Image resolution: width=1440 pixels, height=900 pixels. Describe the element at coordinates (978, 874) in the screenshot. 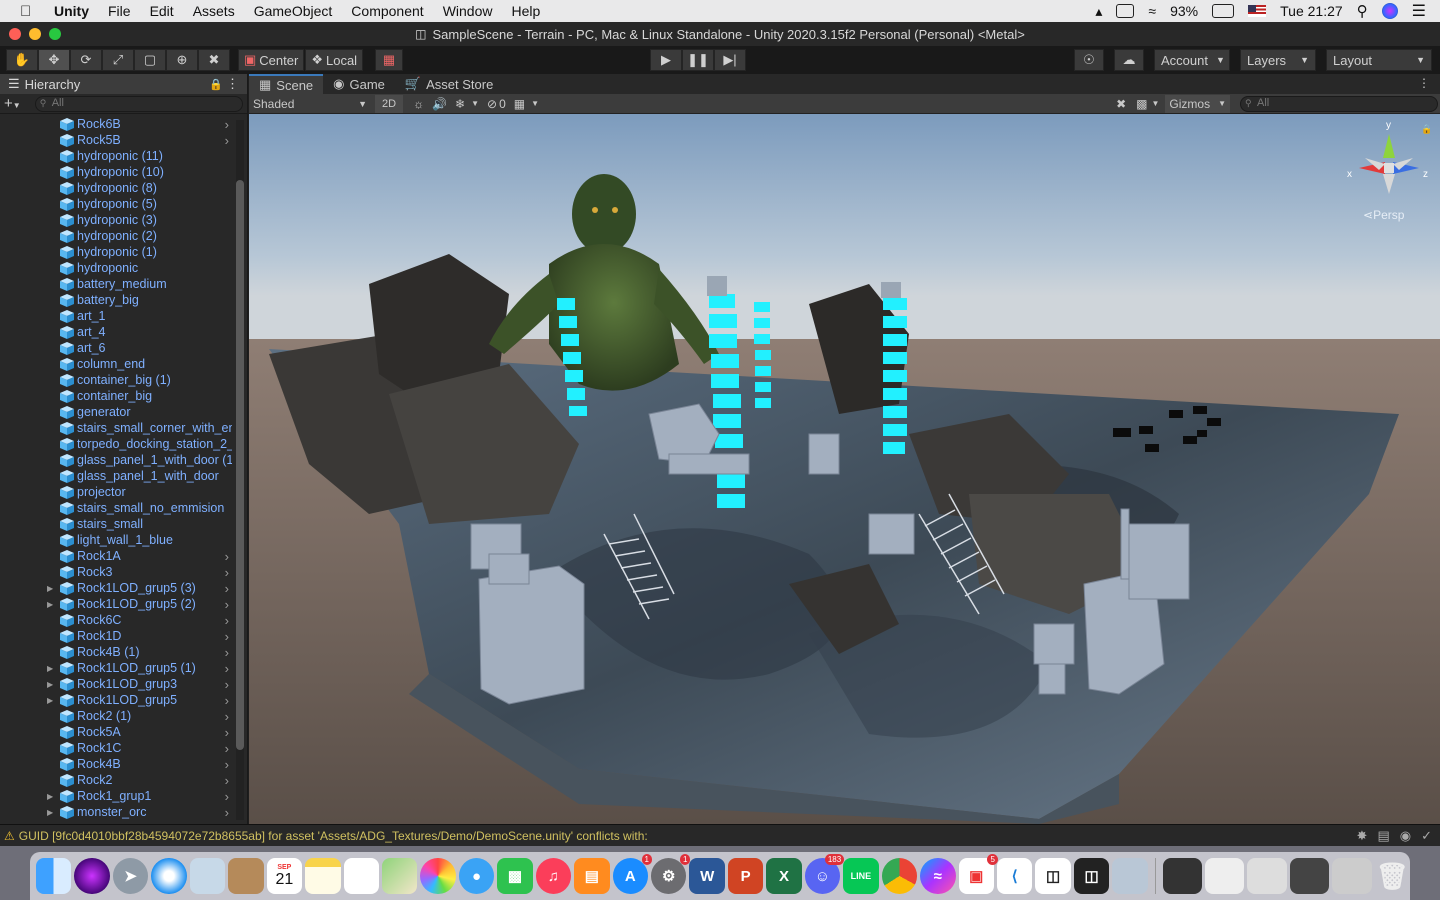

I see `office-icon: ▣ 5` at that location.